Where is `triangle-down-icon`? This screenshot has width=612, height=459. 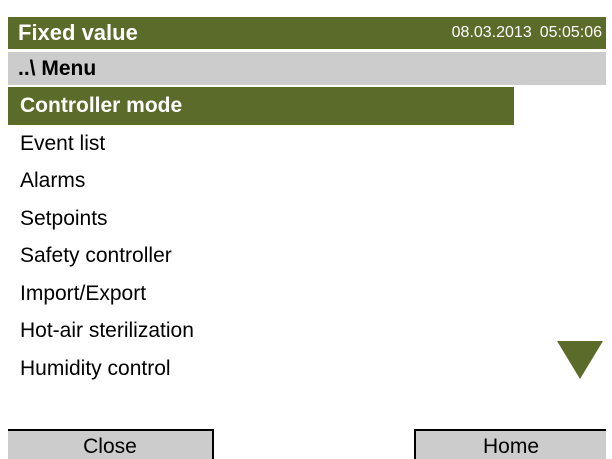
triangle-down-icon is located at coordinates (580, 360).